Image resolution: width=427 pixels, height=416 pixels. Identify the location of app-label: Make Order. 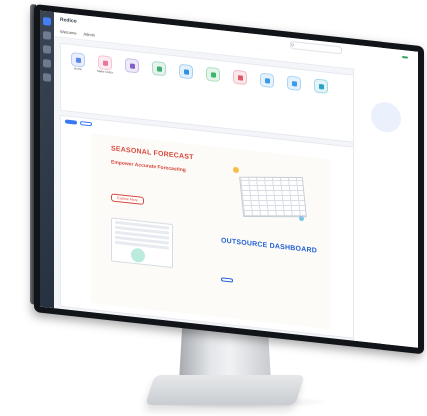
(105, 71).